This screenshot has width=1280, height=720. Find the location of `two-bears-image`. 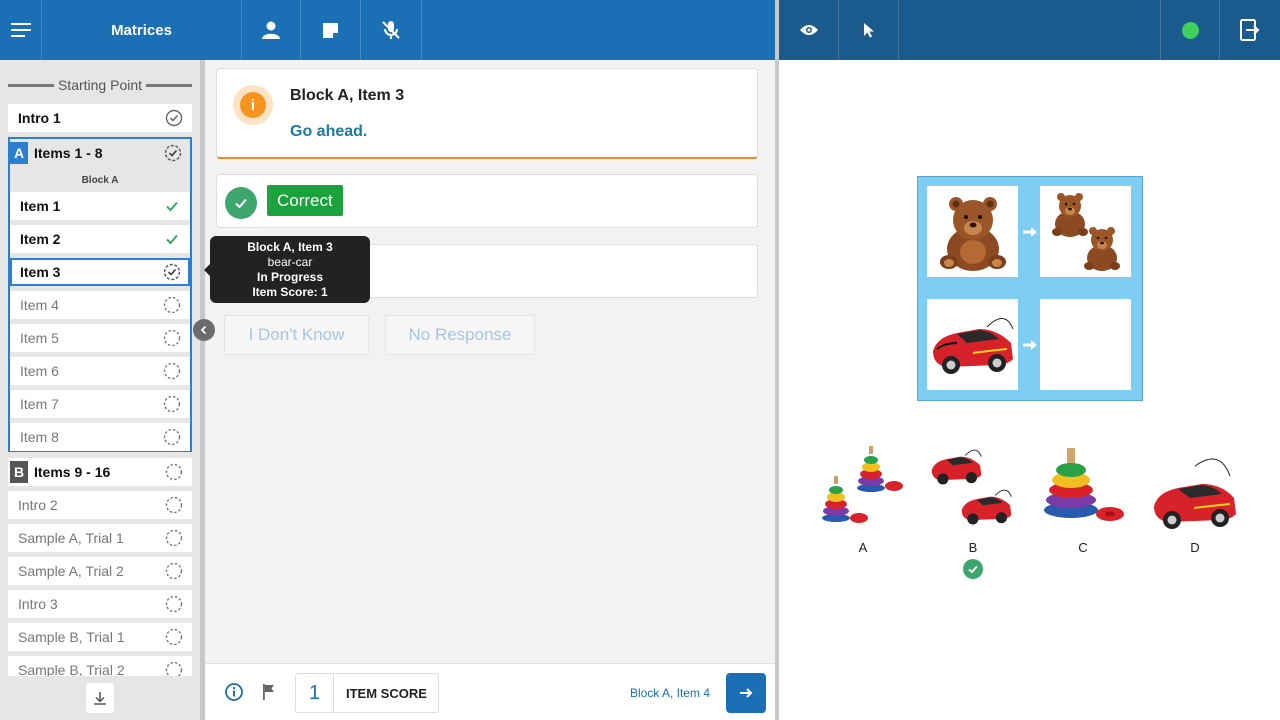

two-bears-image is located at coordinates (1086, 232).